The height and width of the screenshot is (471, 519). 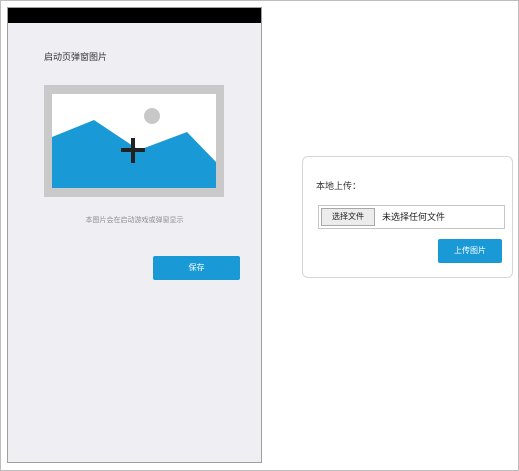 I want to click on image-upload-area, so click(x=134, y=141).